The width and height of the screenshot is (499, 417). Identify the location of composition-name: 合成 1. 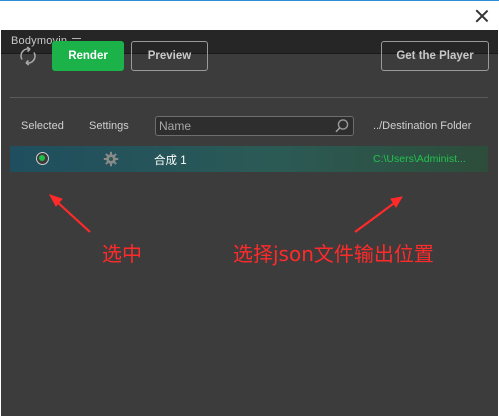
(170, 161).